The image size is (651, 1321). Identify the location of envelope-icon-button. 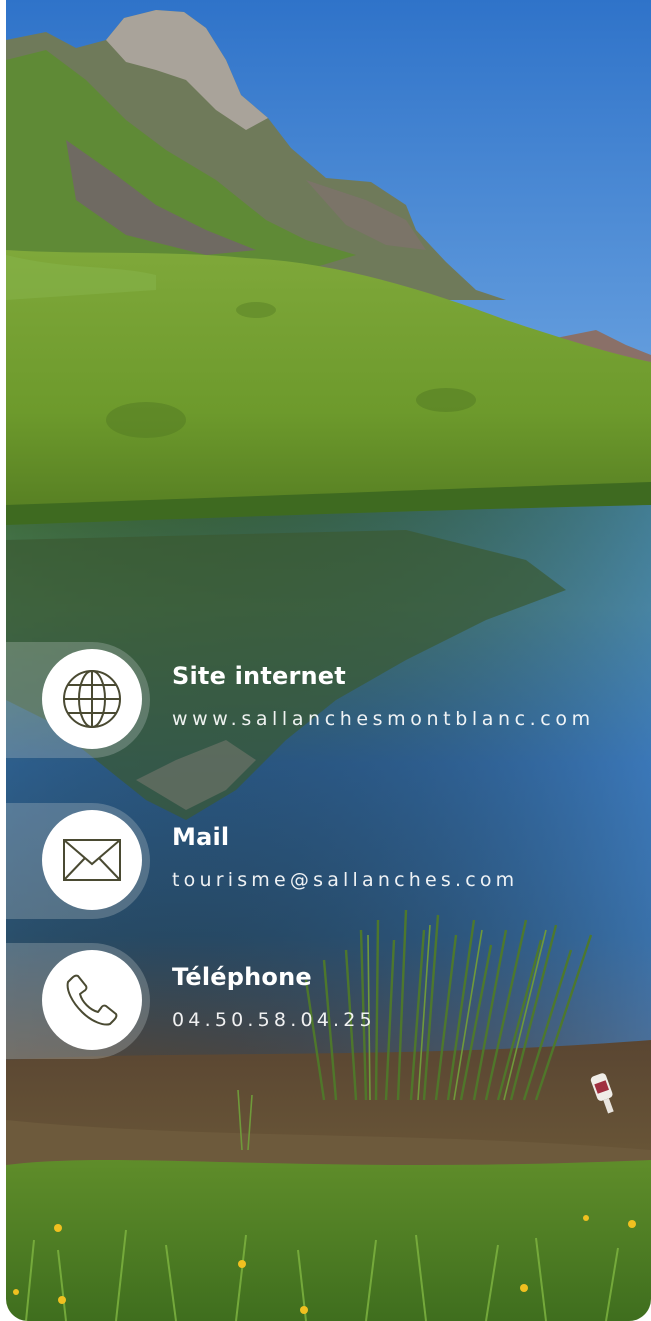
(92, 860).